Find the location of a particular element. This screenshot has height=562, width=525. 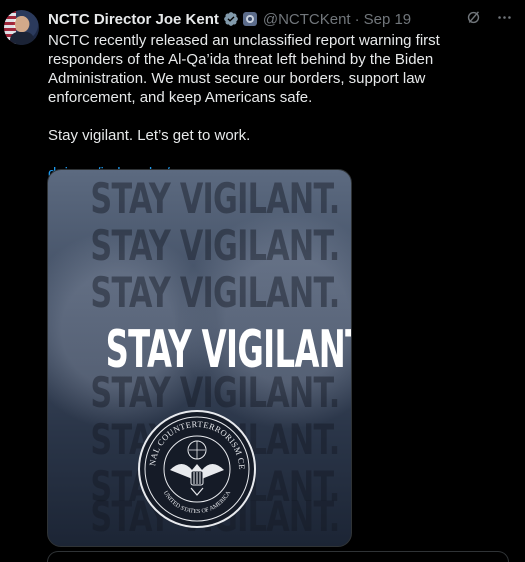

verified-badge-icon is located at coordinates (231, 19).